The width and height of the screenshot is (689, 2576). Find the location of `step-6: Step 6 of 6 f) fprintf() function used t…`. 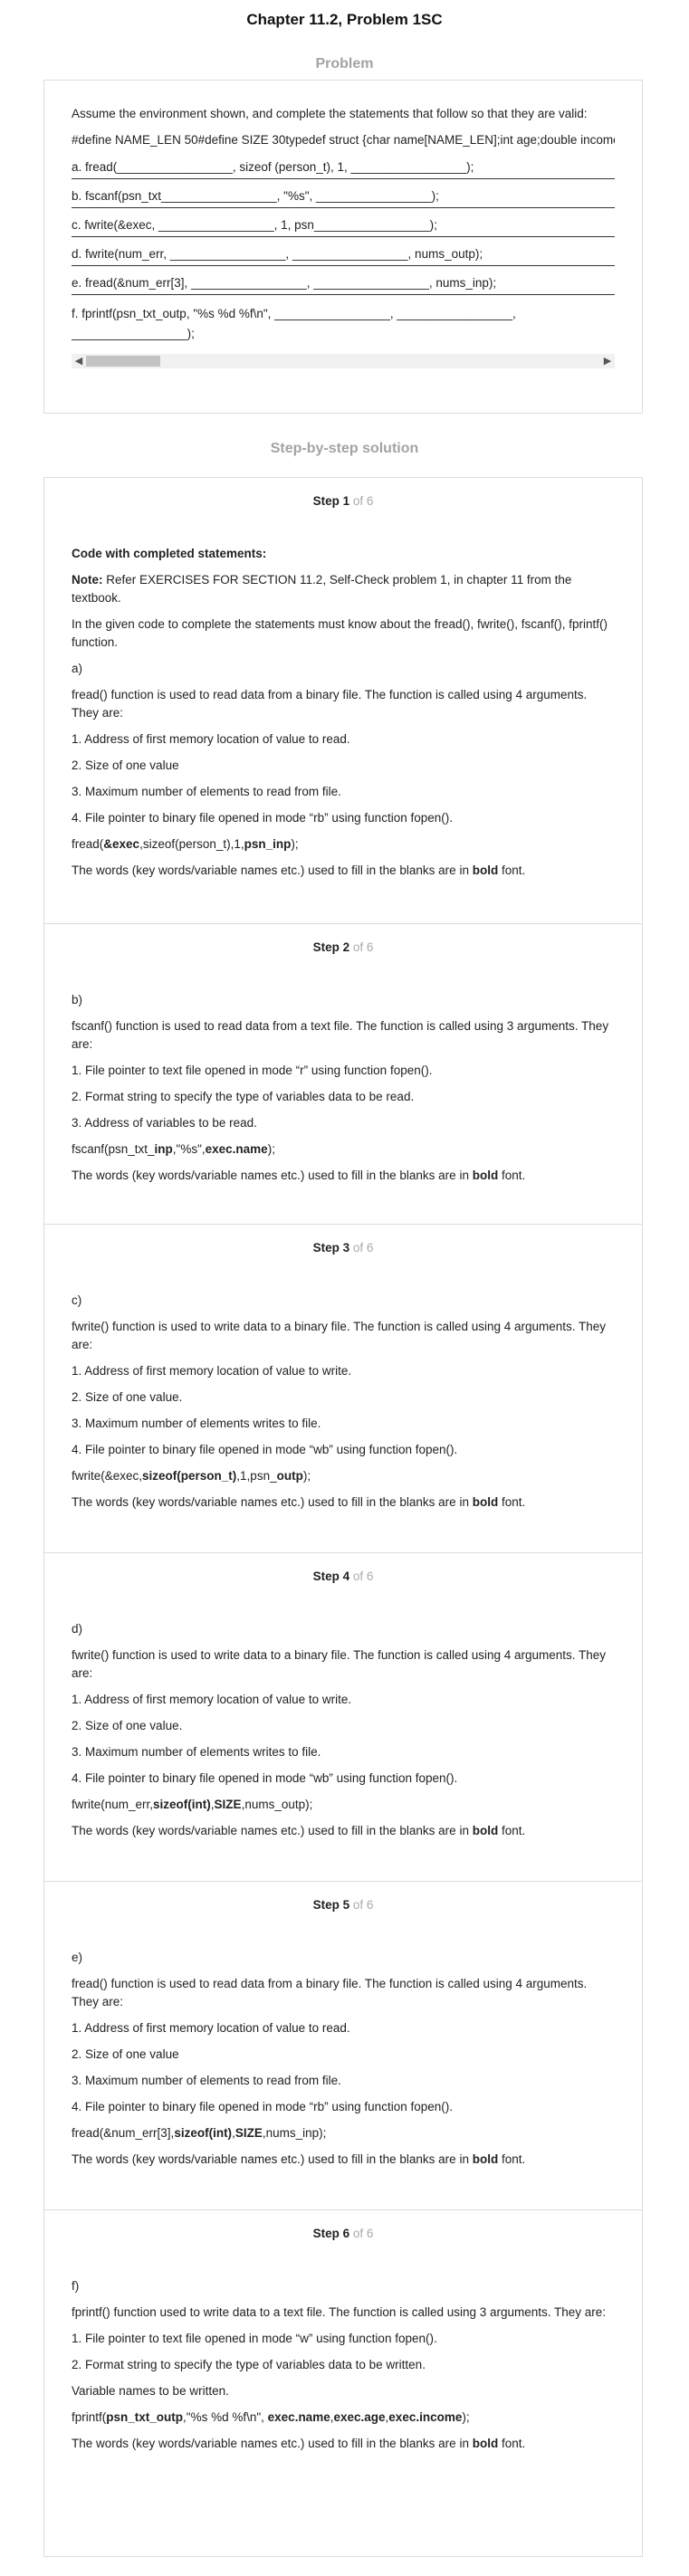

step-6: Step 6 of 6 f) fprintf() function used t… is located at coordinates (343, 2383).